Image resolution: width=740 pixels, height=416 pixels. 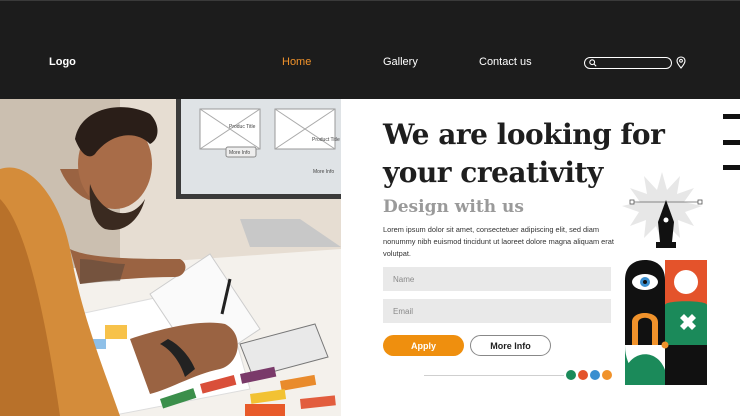 I want to click on name-field, so click(x=497, y=279).